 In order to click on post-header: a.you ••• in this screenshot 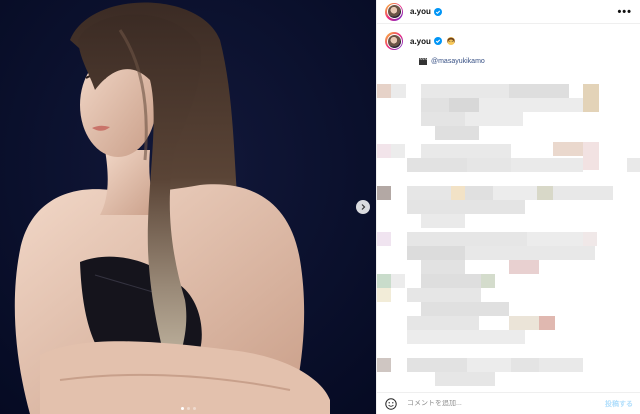, I will do `click(508, 12)`.